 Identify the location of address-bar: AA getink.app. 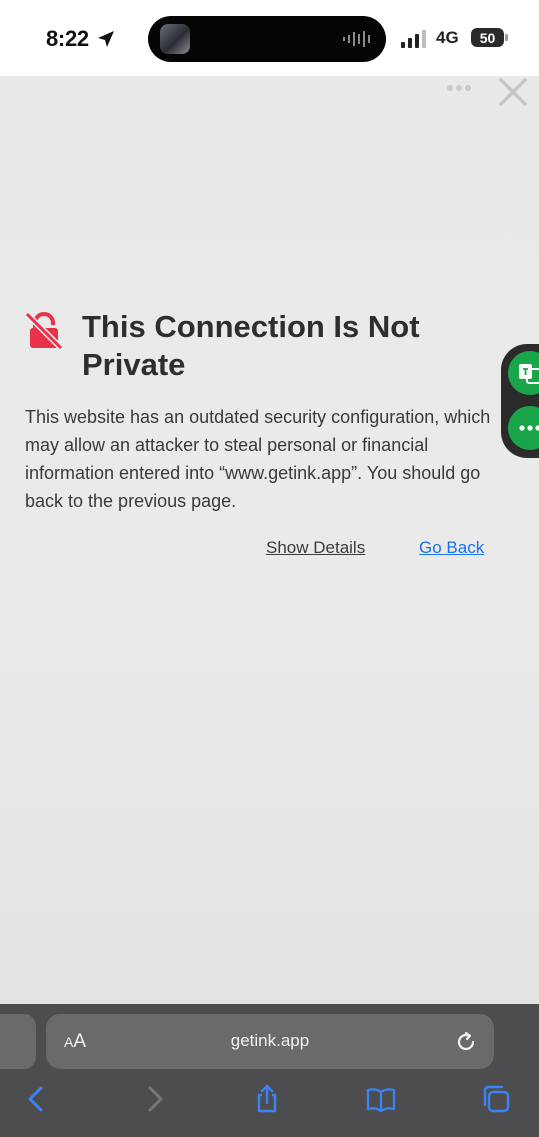
(270, 1041).